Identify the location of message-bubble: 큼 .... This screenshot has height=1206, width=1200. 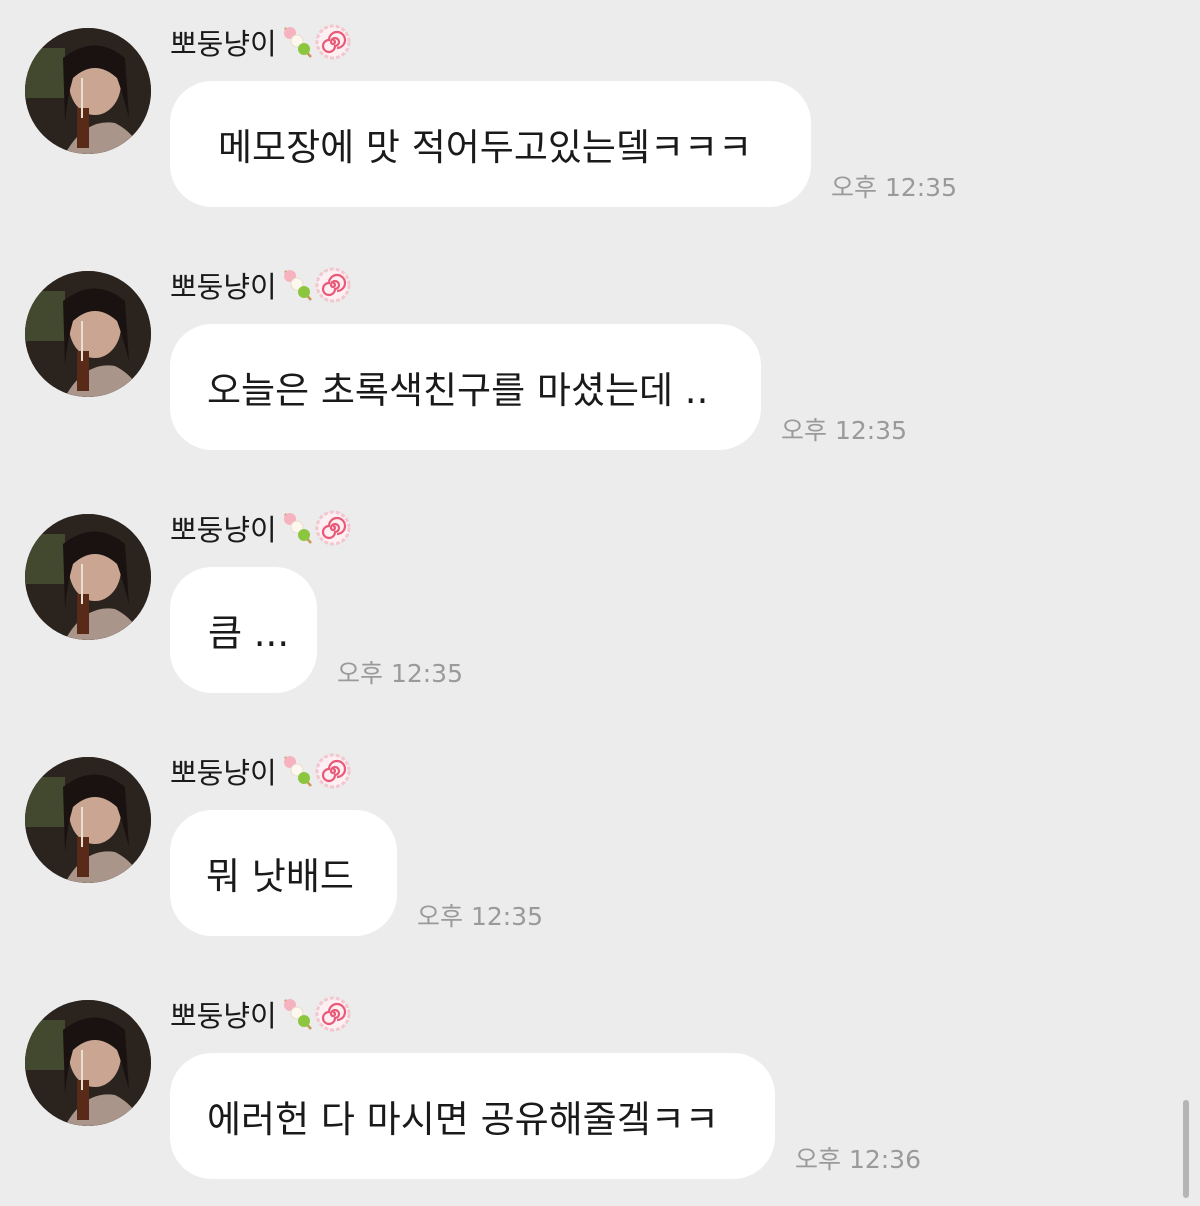
(243, 630).